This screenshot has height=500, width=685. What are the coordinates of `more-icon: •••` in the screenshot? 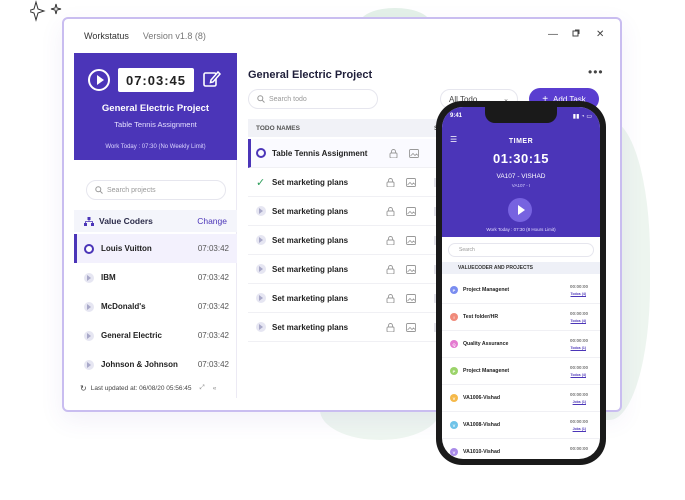 It's located at (596, 72).